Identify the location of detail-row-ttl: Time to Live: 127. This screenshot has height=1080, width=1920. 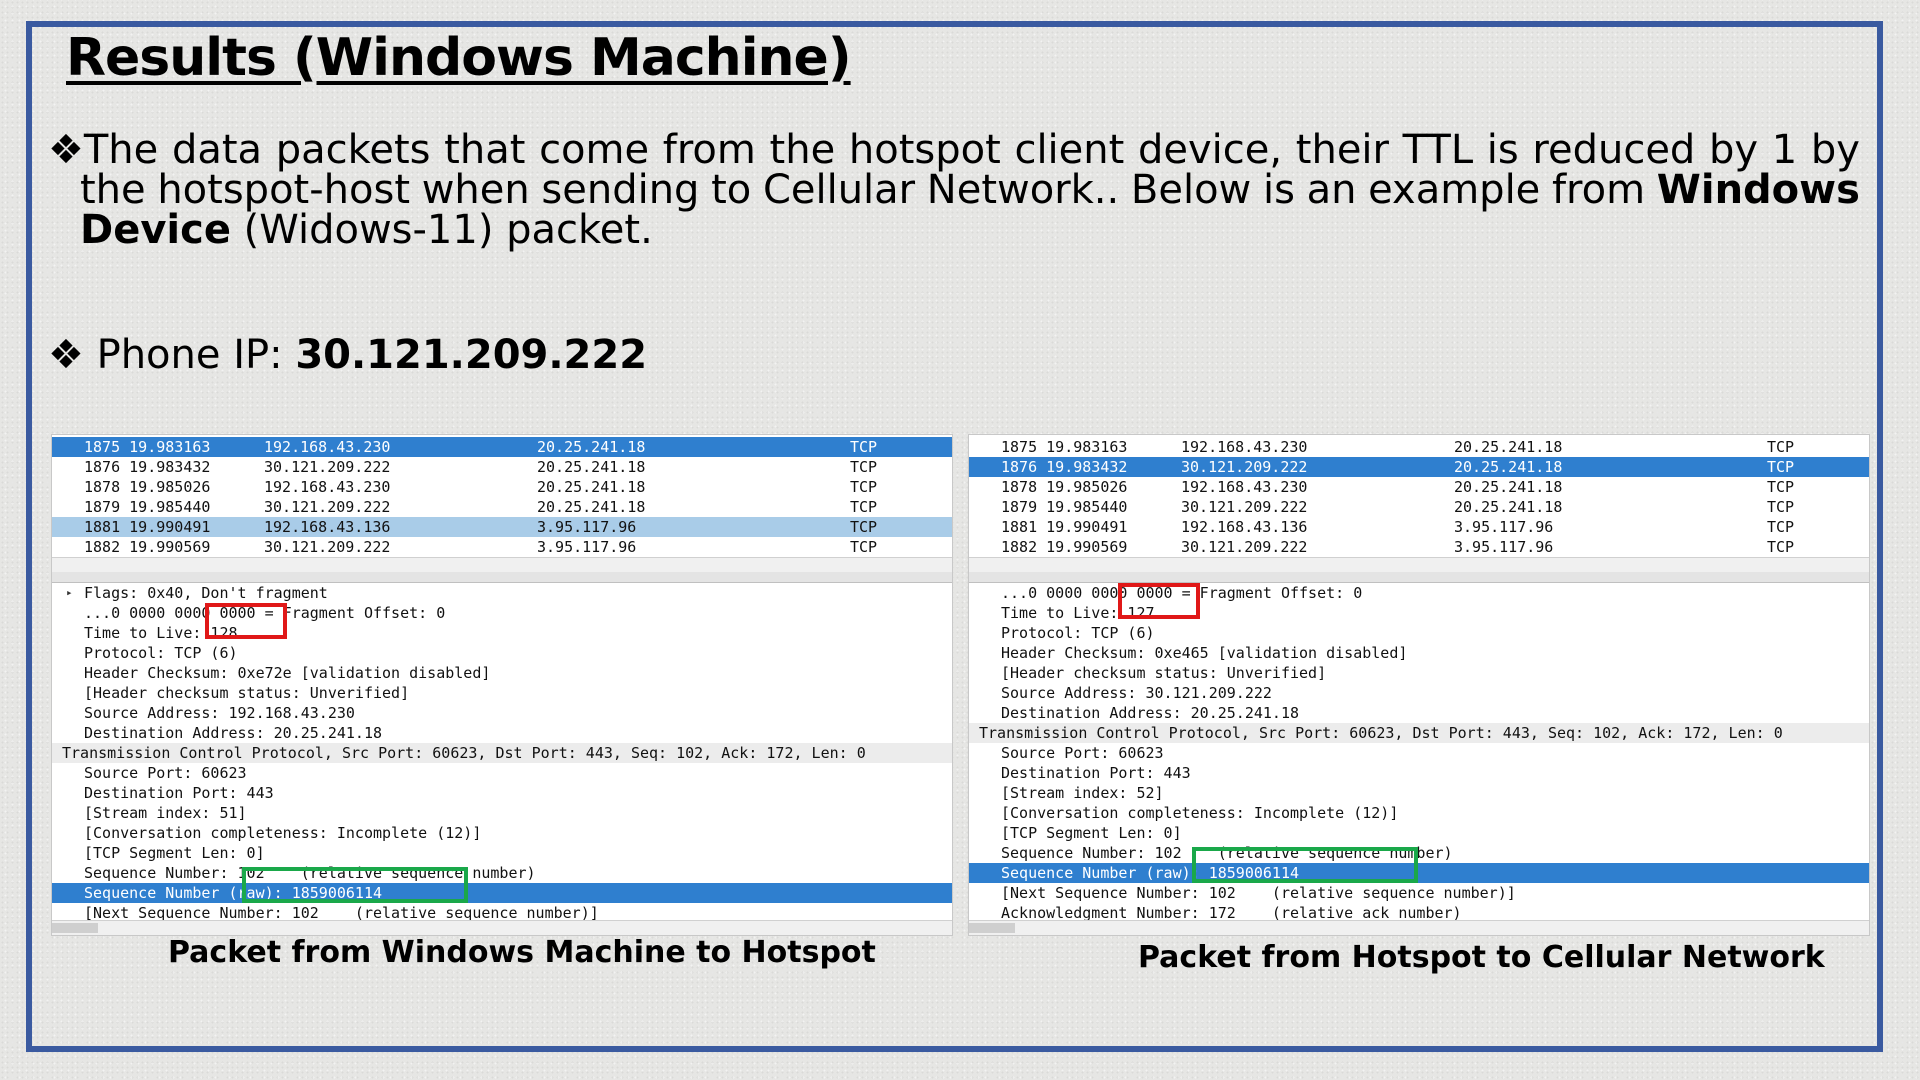
(1419, 613).